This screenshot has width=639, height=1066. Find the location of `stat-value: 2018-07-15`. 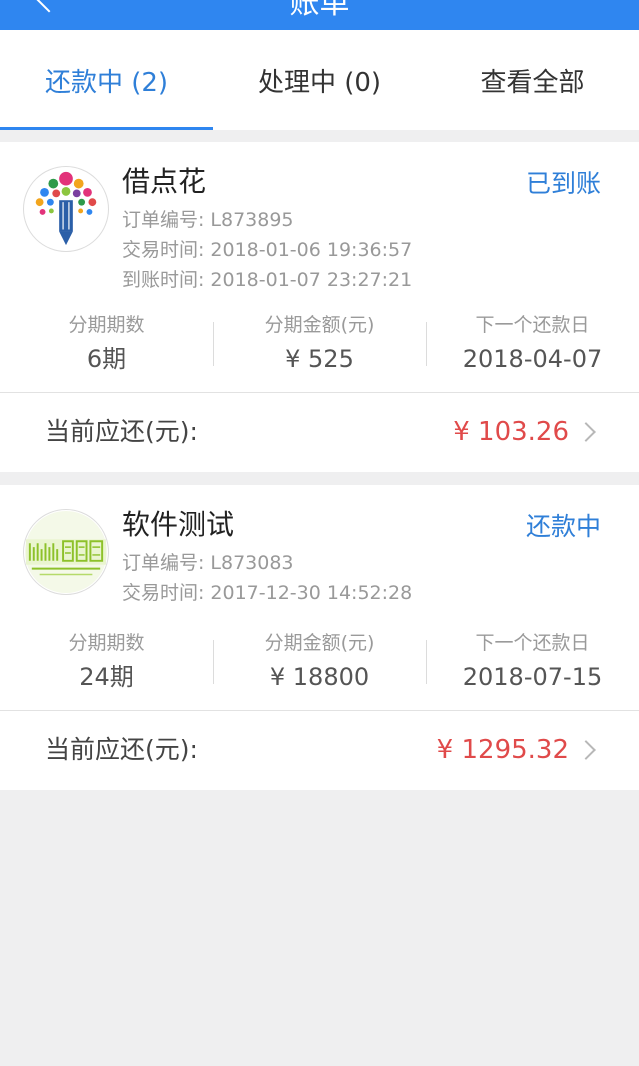

stat-value: 2018-07-15 is located at coordinates (532, 677).